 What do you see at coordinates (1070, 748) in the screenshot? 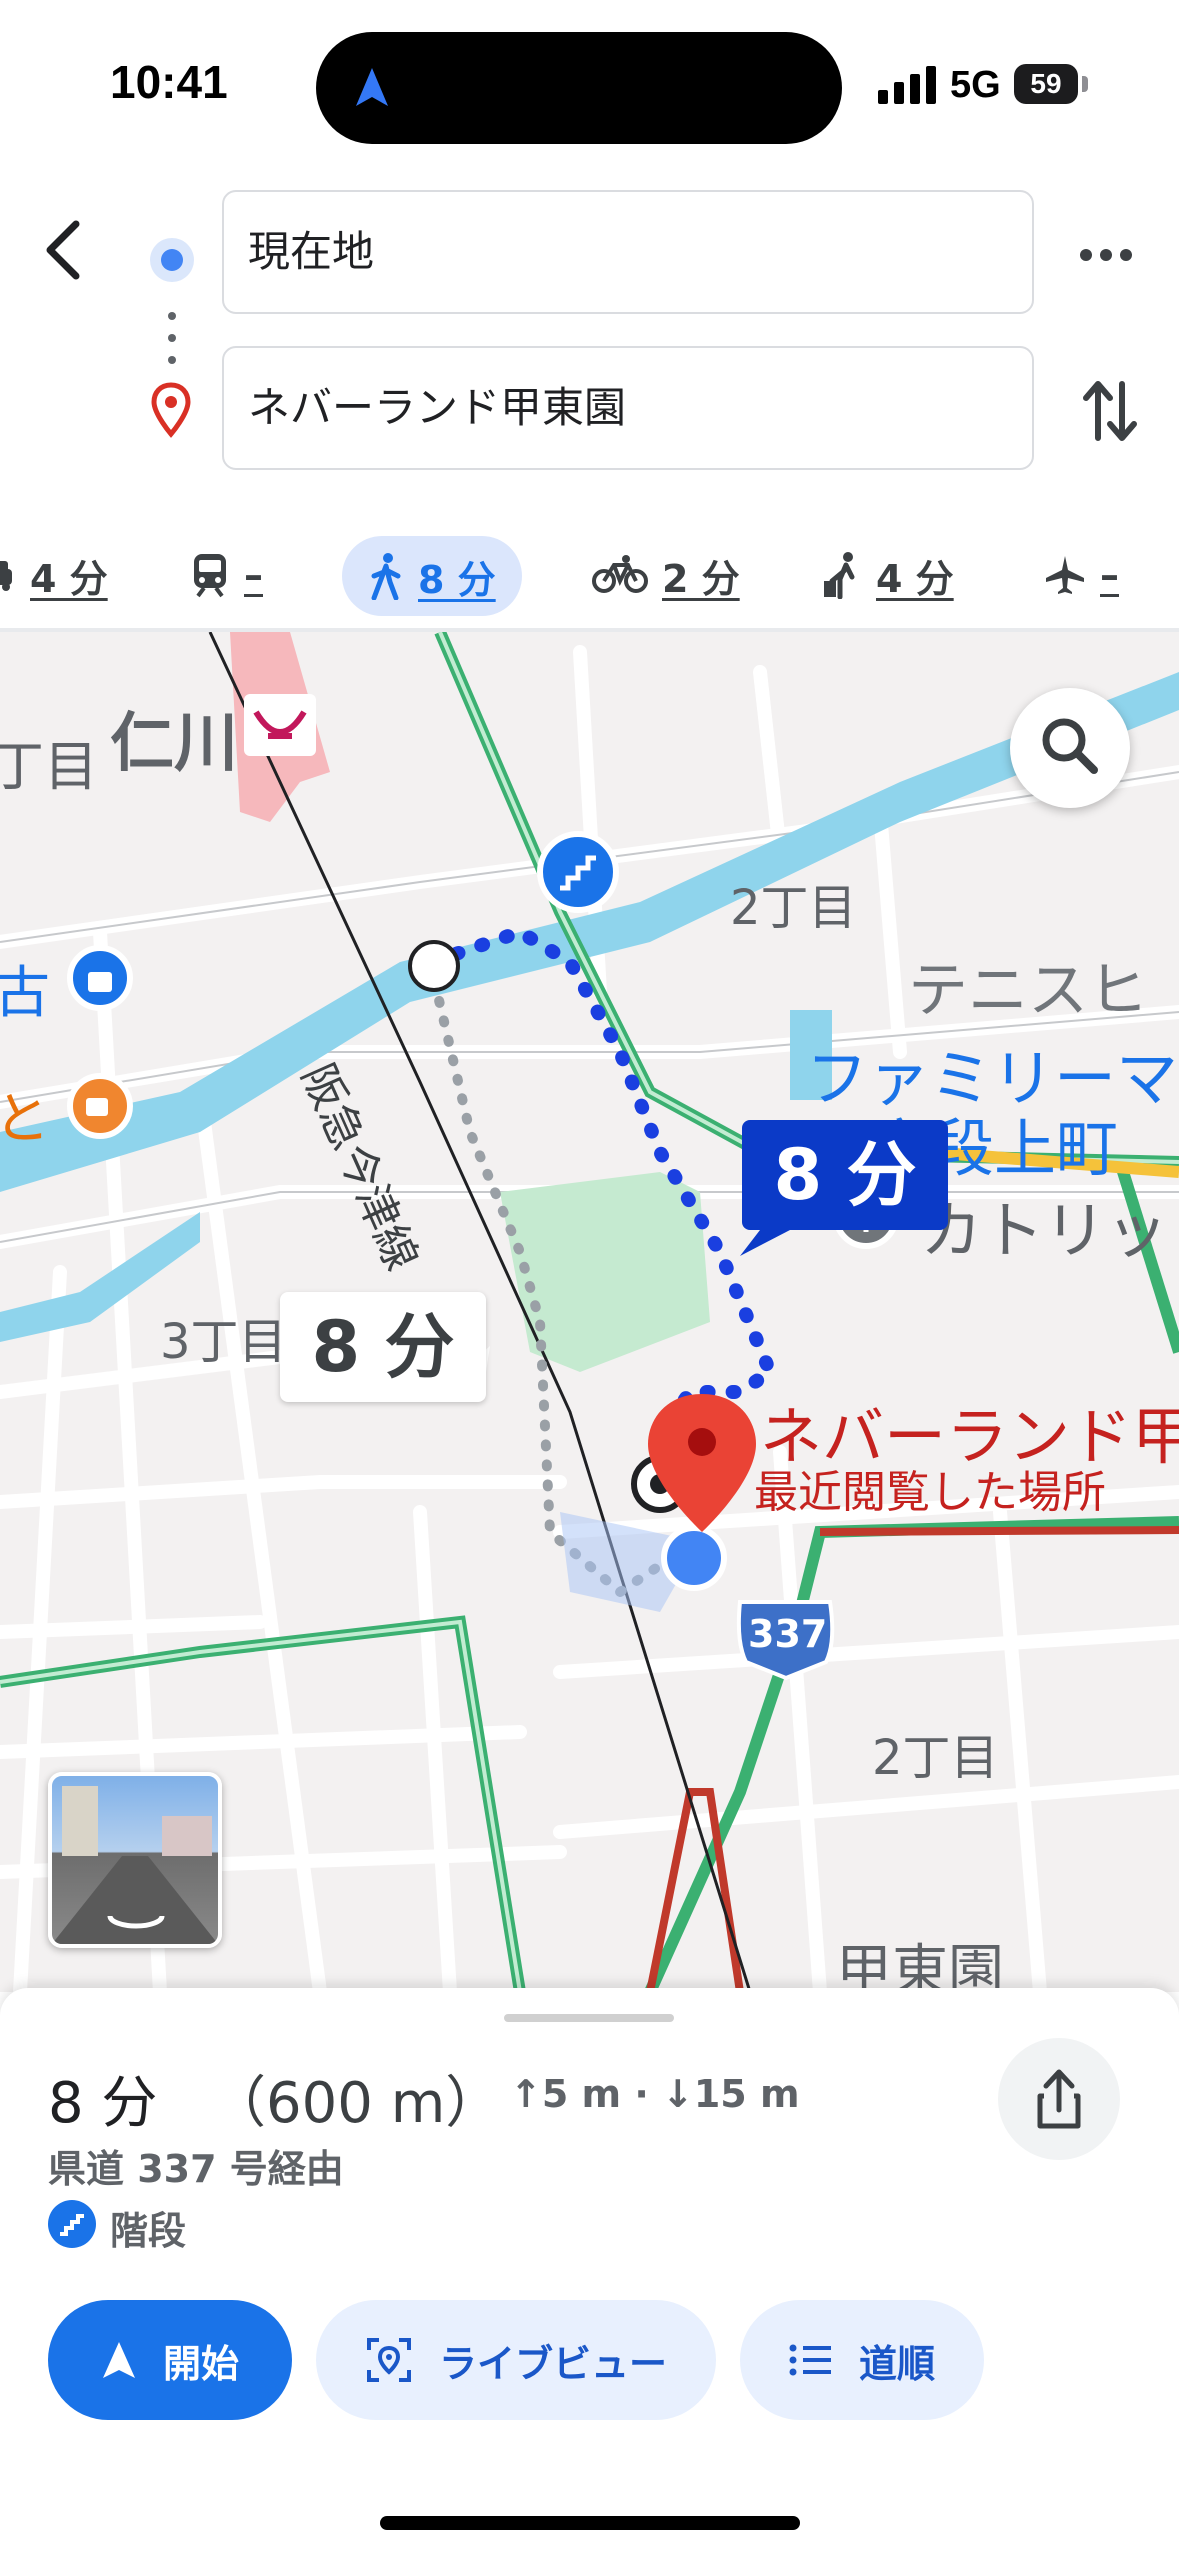
I see `map-search-icon` at bounding box center [1070, 748].